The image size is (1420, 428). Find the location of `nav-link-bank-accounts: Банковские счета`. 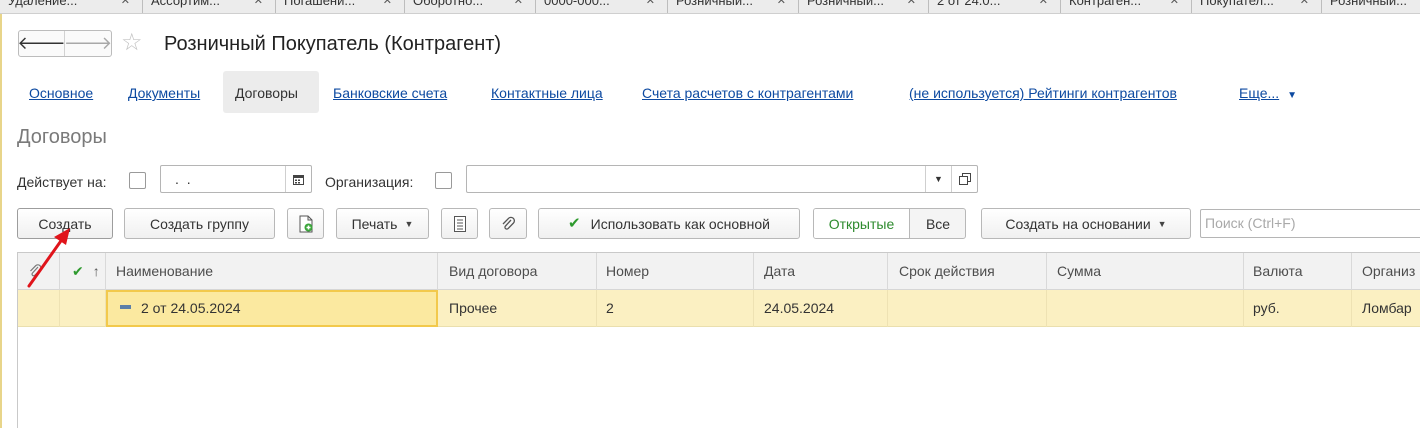

nav-link-bank-accounts: Банковские счета is located at coordinates (390, 93).